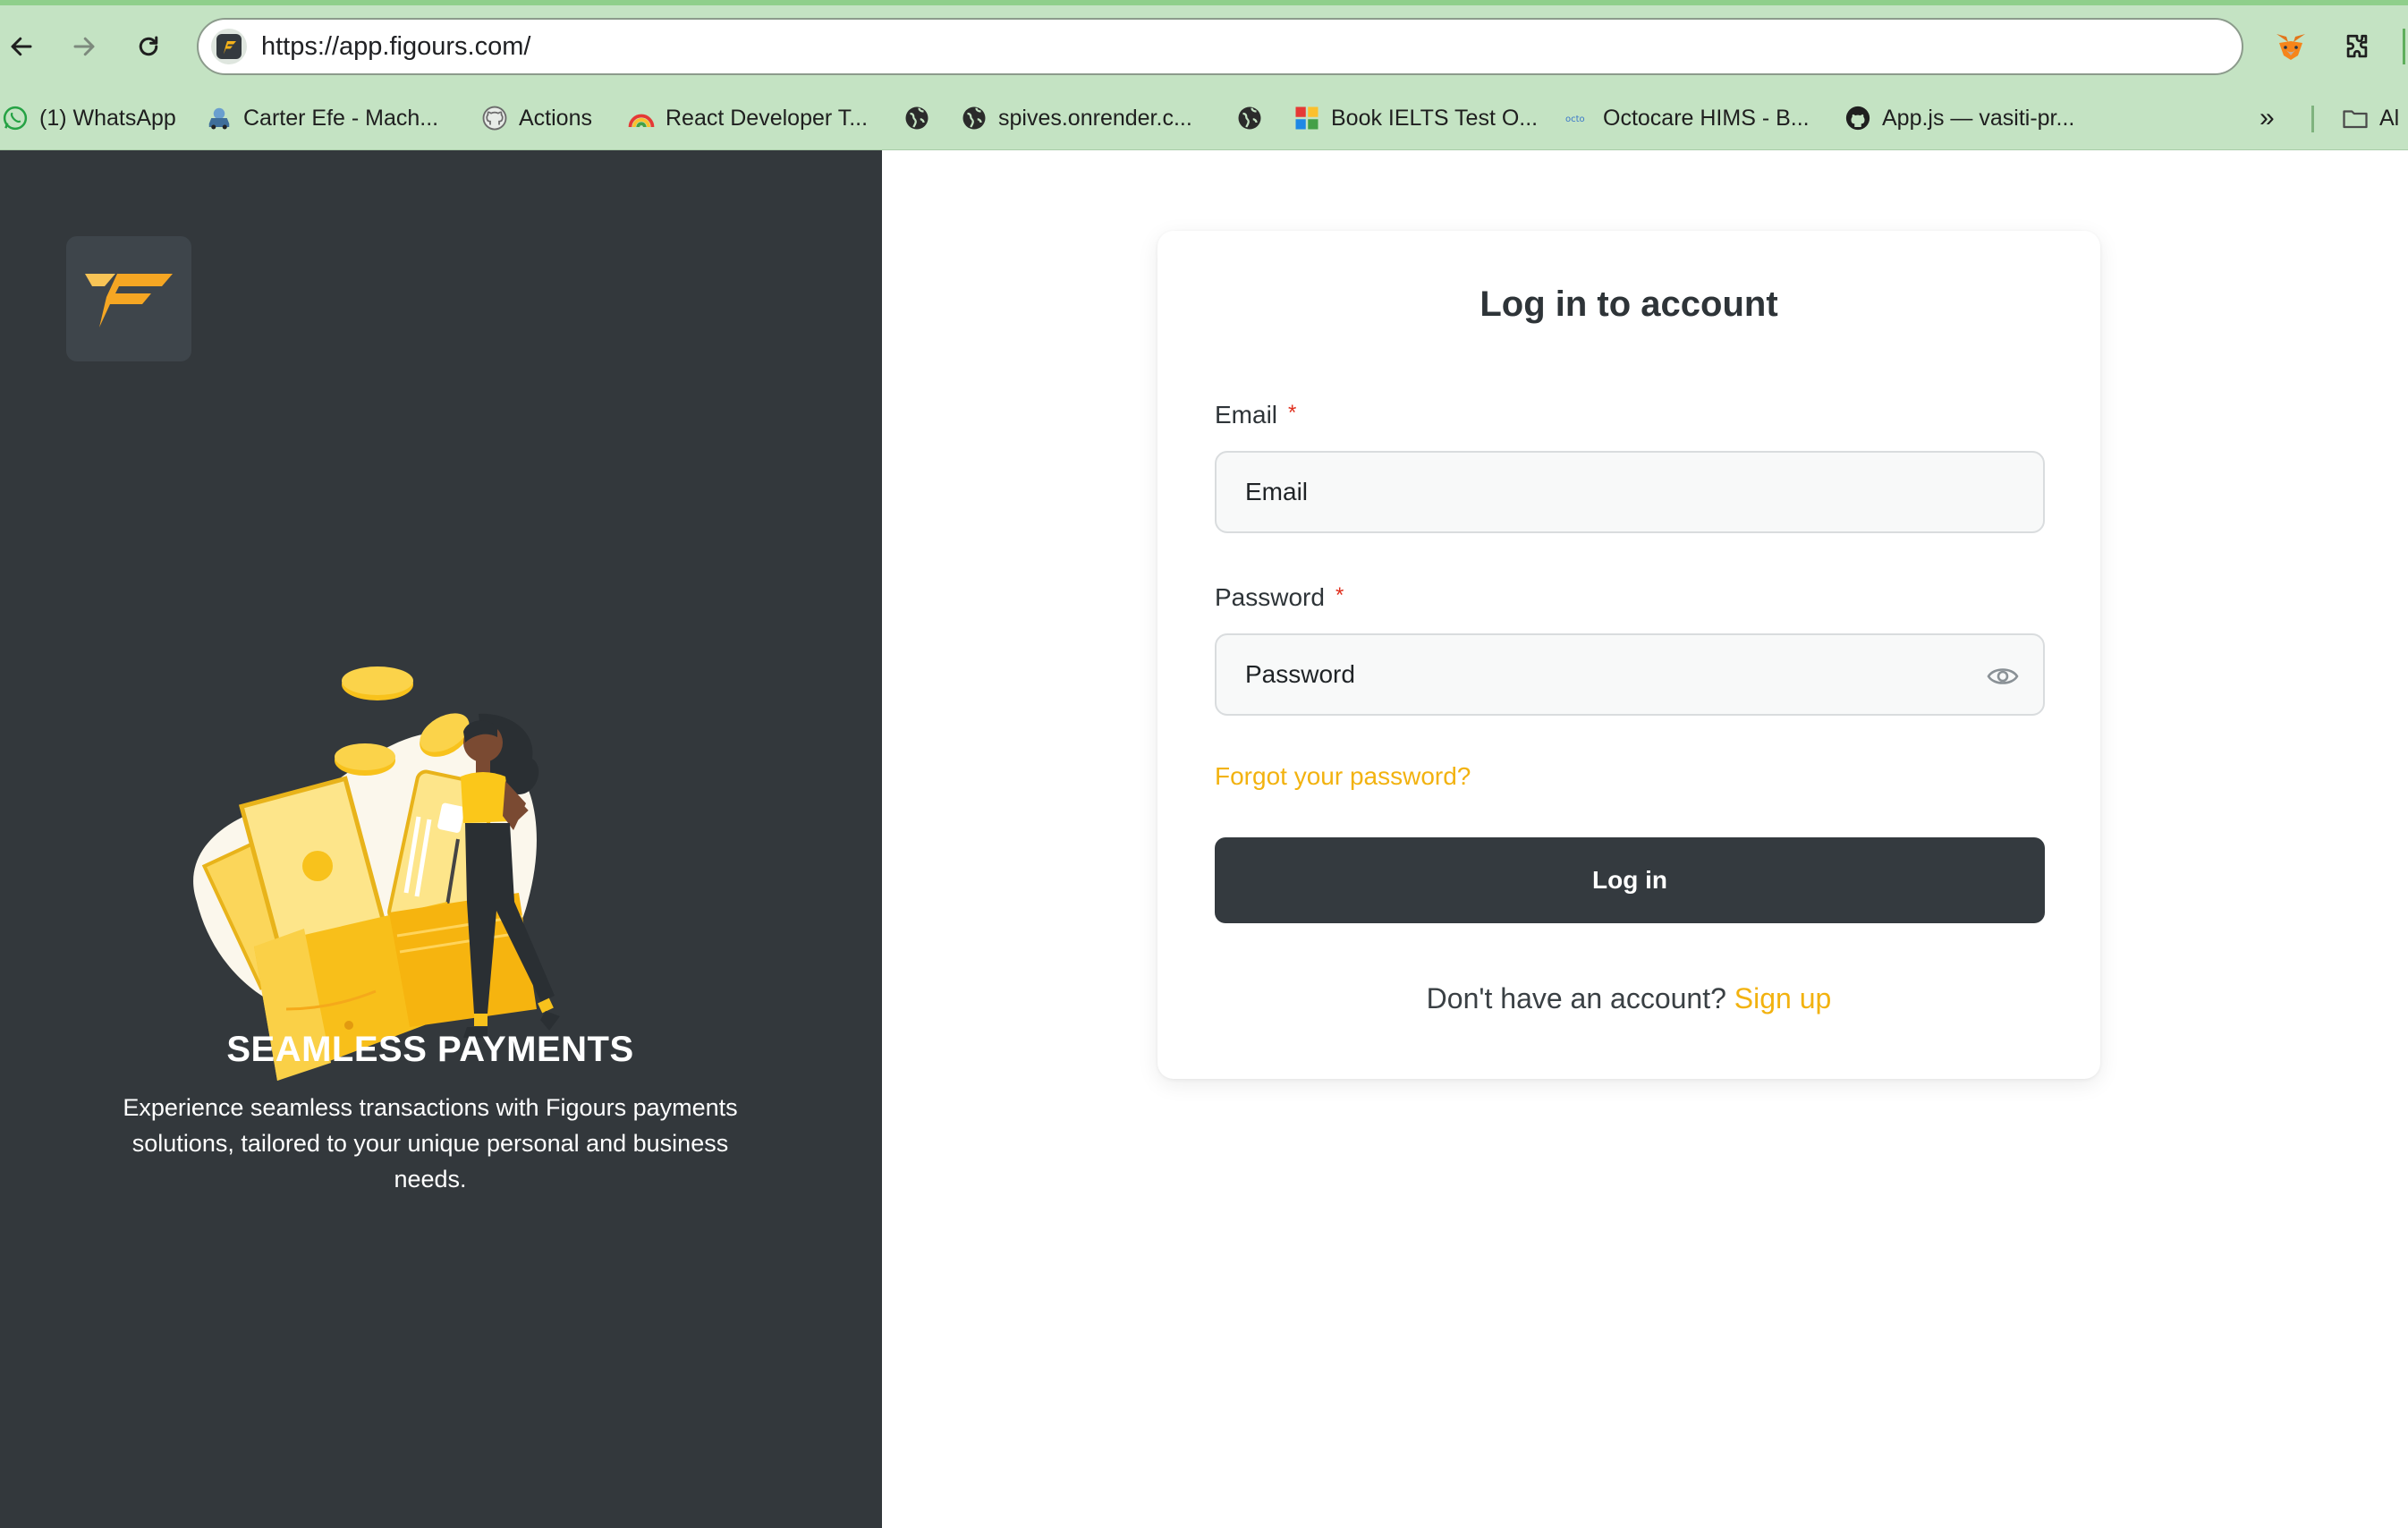 The height and width of the screenshot is (1528, 2408). I want to click on url-text: https://app.figours.com/, so click(396, 46).